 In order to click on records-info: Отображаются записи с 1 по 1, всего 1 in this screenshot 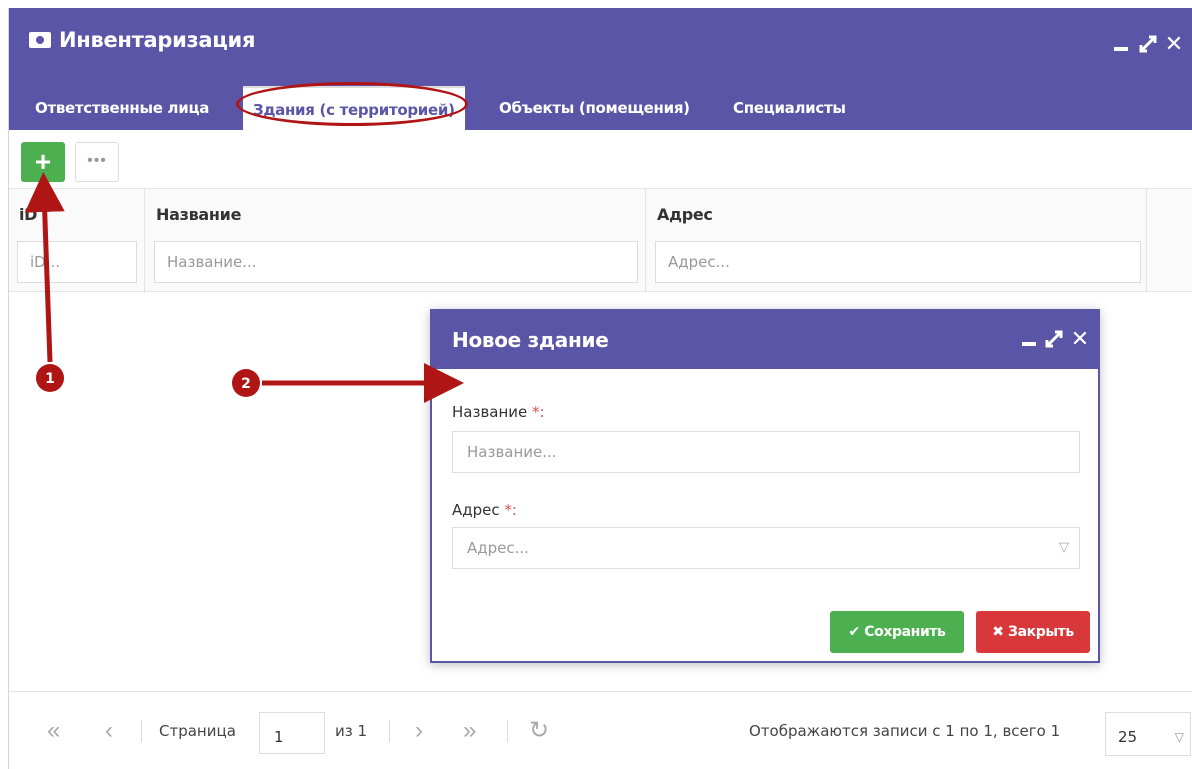, I will do `click(905, 731)`.